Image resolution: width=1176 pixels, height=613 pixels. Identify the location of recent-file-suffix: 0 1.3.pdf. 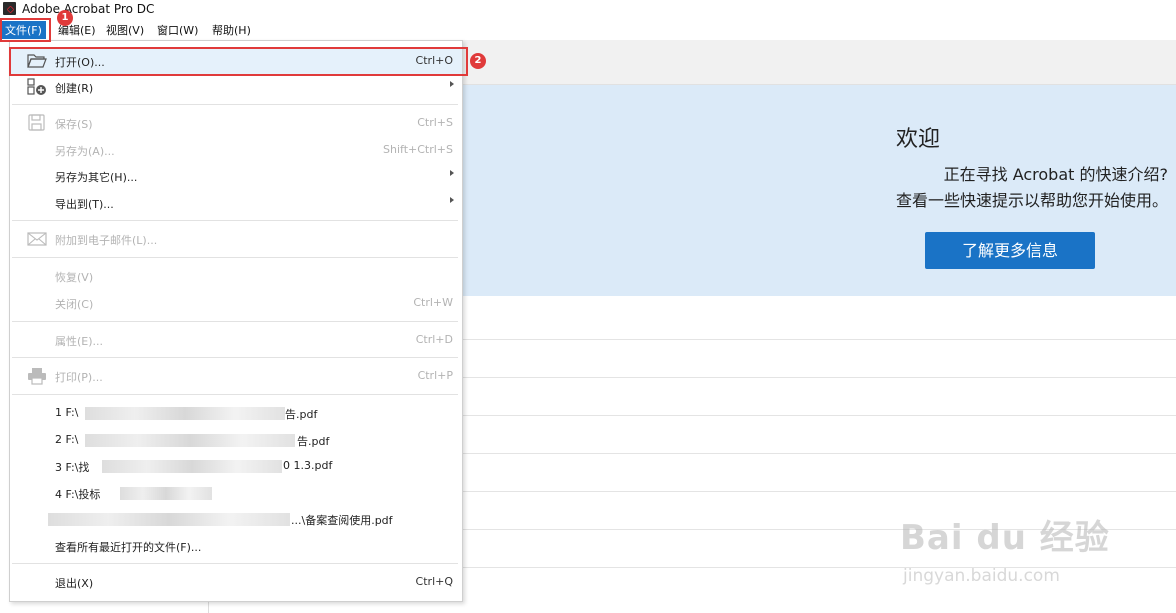
(308, 465).